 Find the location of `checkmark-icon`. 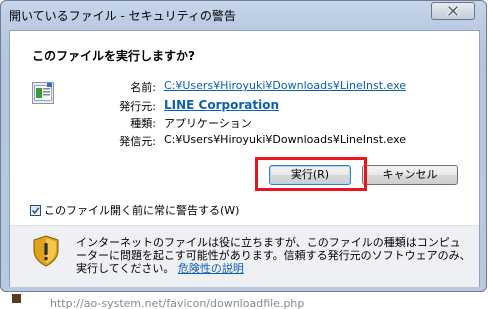

checkmark-icon is located at coordinates (35, 210).